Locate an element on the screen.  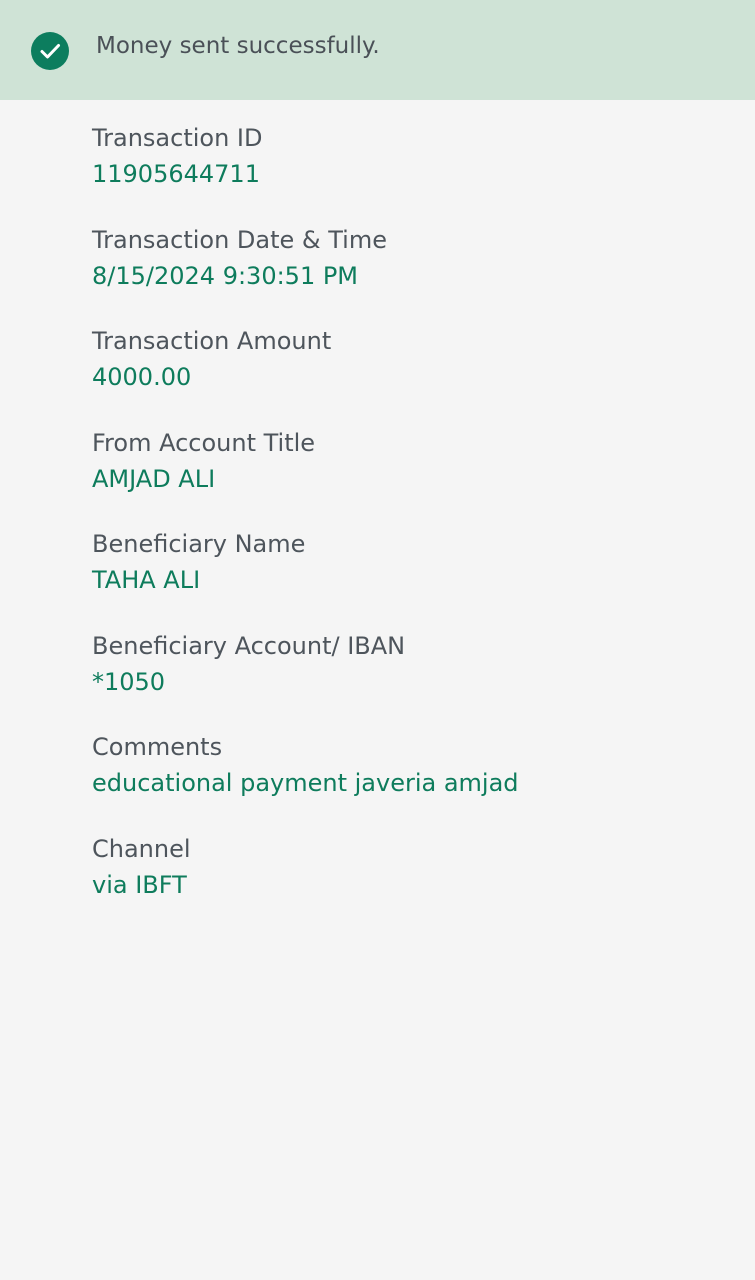
detail-value: AMJAD ALI is located at coordinates (154, 478).